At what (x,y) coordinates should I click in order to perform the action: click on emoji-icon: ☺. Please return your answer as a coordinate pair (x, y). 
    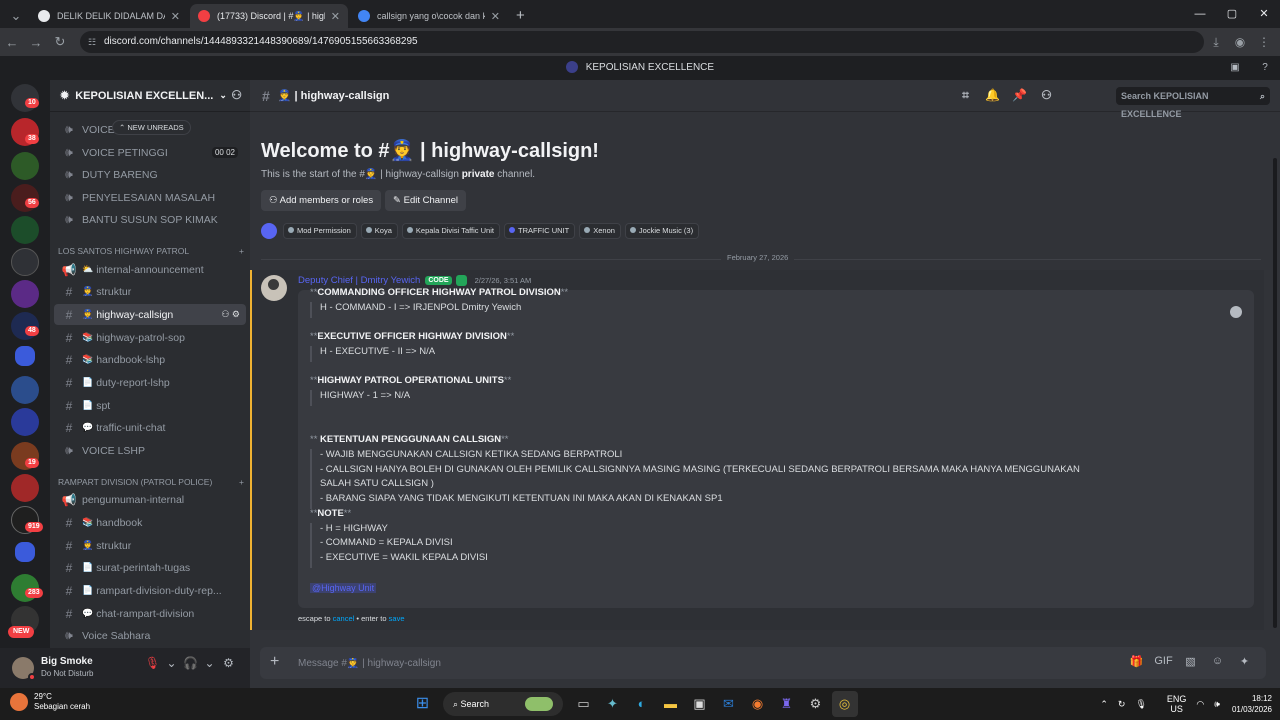
    Looking at the image, I should click on (1217, 661).